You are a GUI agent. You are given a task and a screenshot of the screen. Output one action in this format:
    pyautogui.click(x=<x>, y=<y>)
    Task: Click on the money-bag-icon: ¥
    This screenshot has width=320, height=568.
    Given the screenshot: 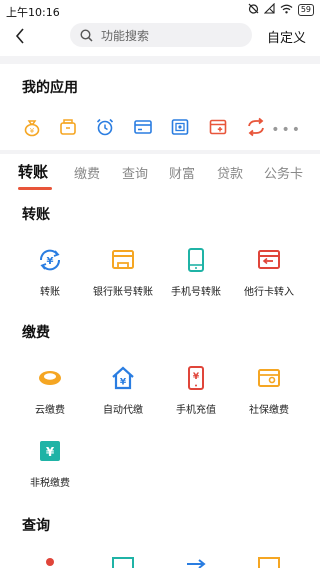 What is the action you would take?
    pyautogui.click(x=32, y=127)
    